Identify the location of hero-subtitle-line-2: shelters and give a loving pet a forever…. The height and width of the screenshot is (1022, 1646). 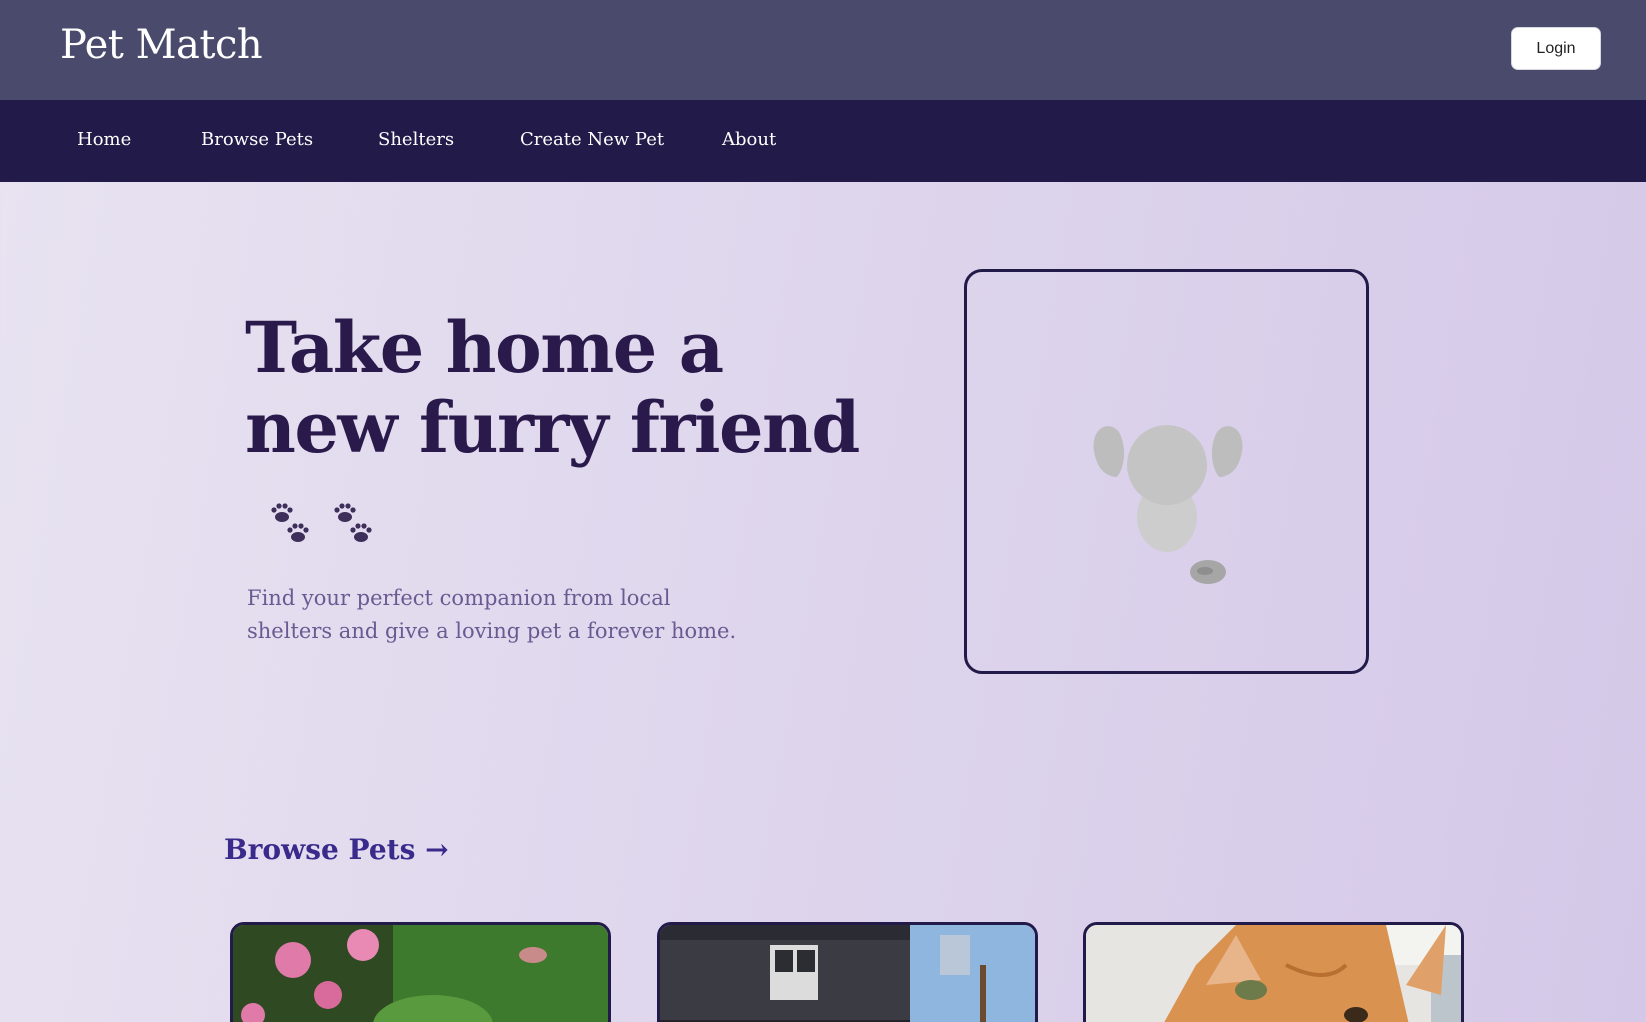
(492, 631).